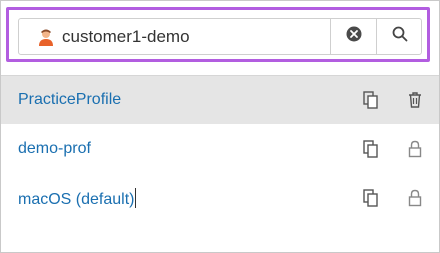 The height and width of the screenshot is (253, 440). Describe the element at coordinates (126, 37) in the screenshot. I see `search-input: customer1-demo` at that location.